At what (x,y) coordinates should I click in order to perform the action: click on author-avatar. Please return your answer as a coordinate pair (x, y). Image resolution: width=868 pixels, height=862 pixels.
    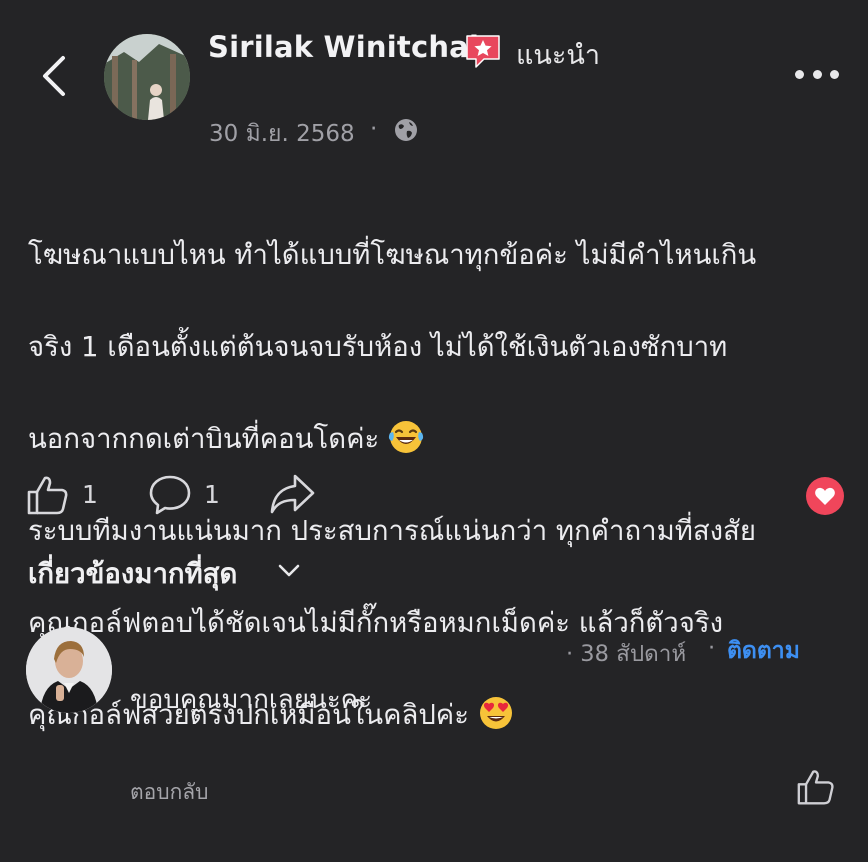
    Looking at the image, I should click on (147, 77).